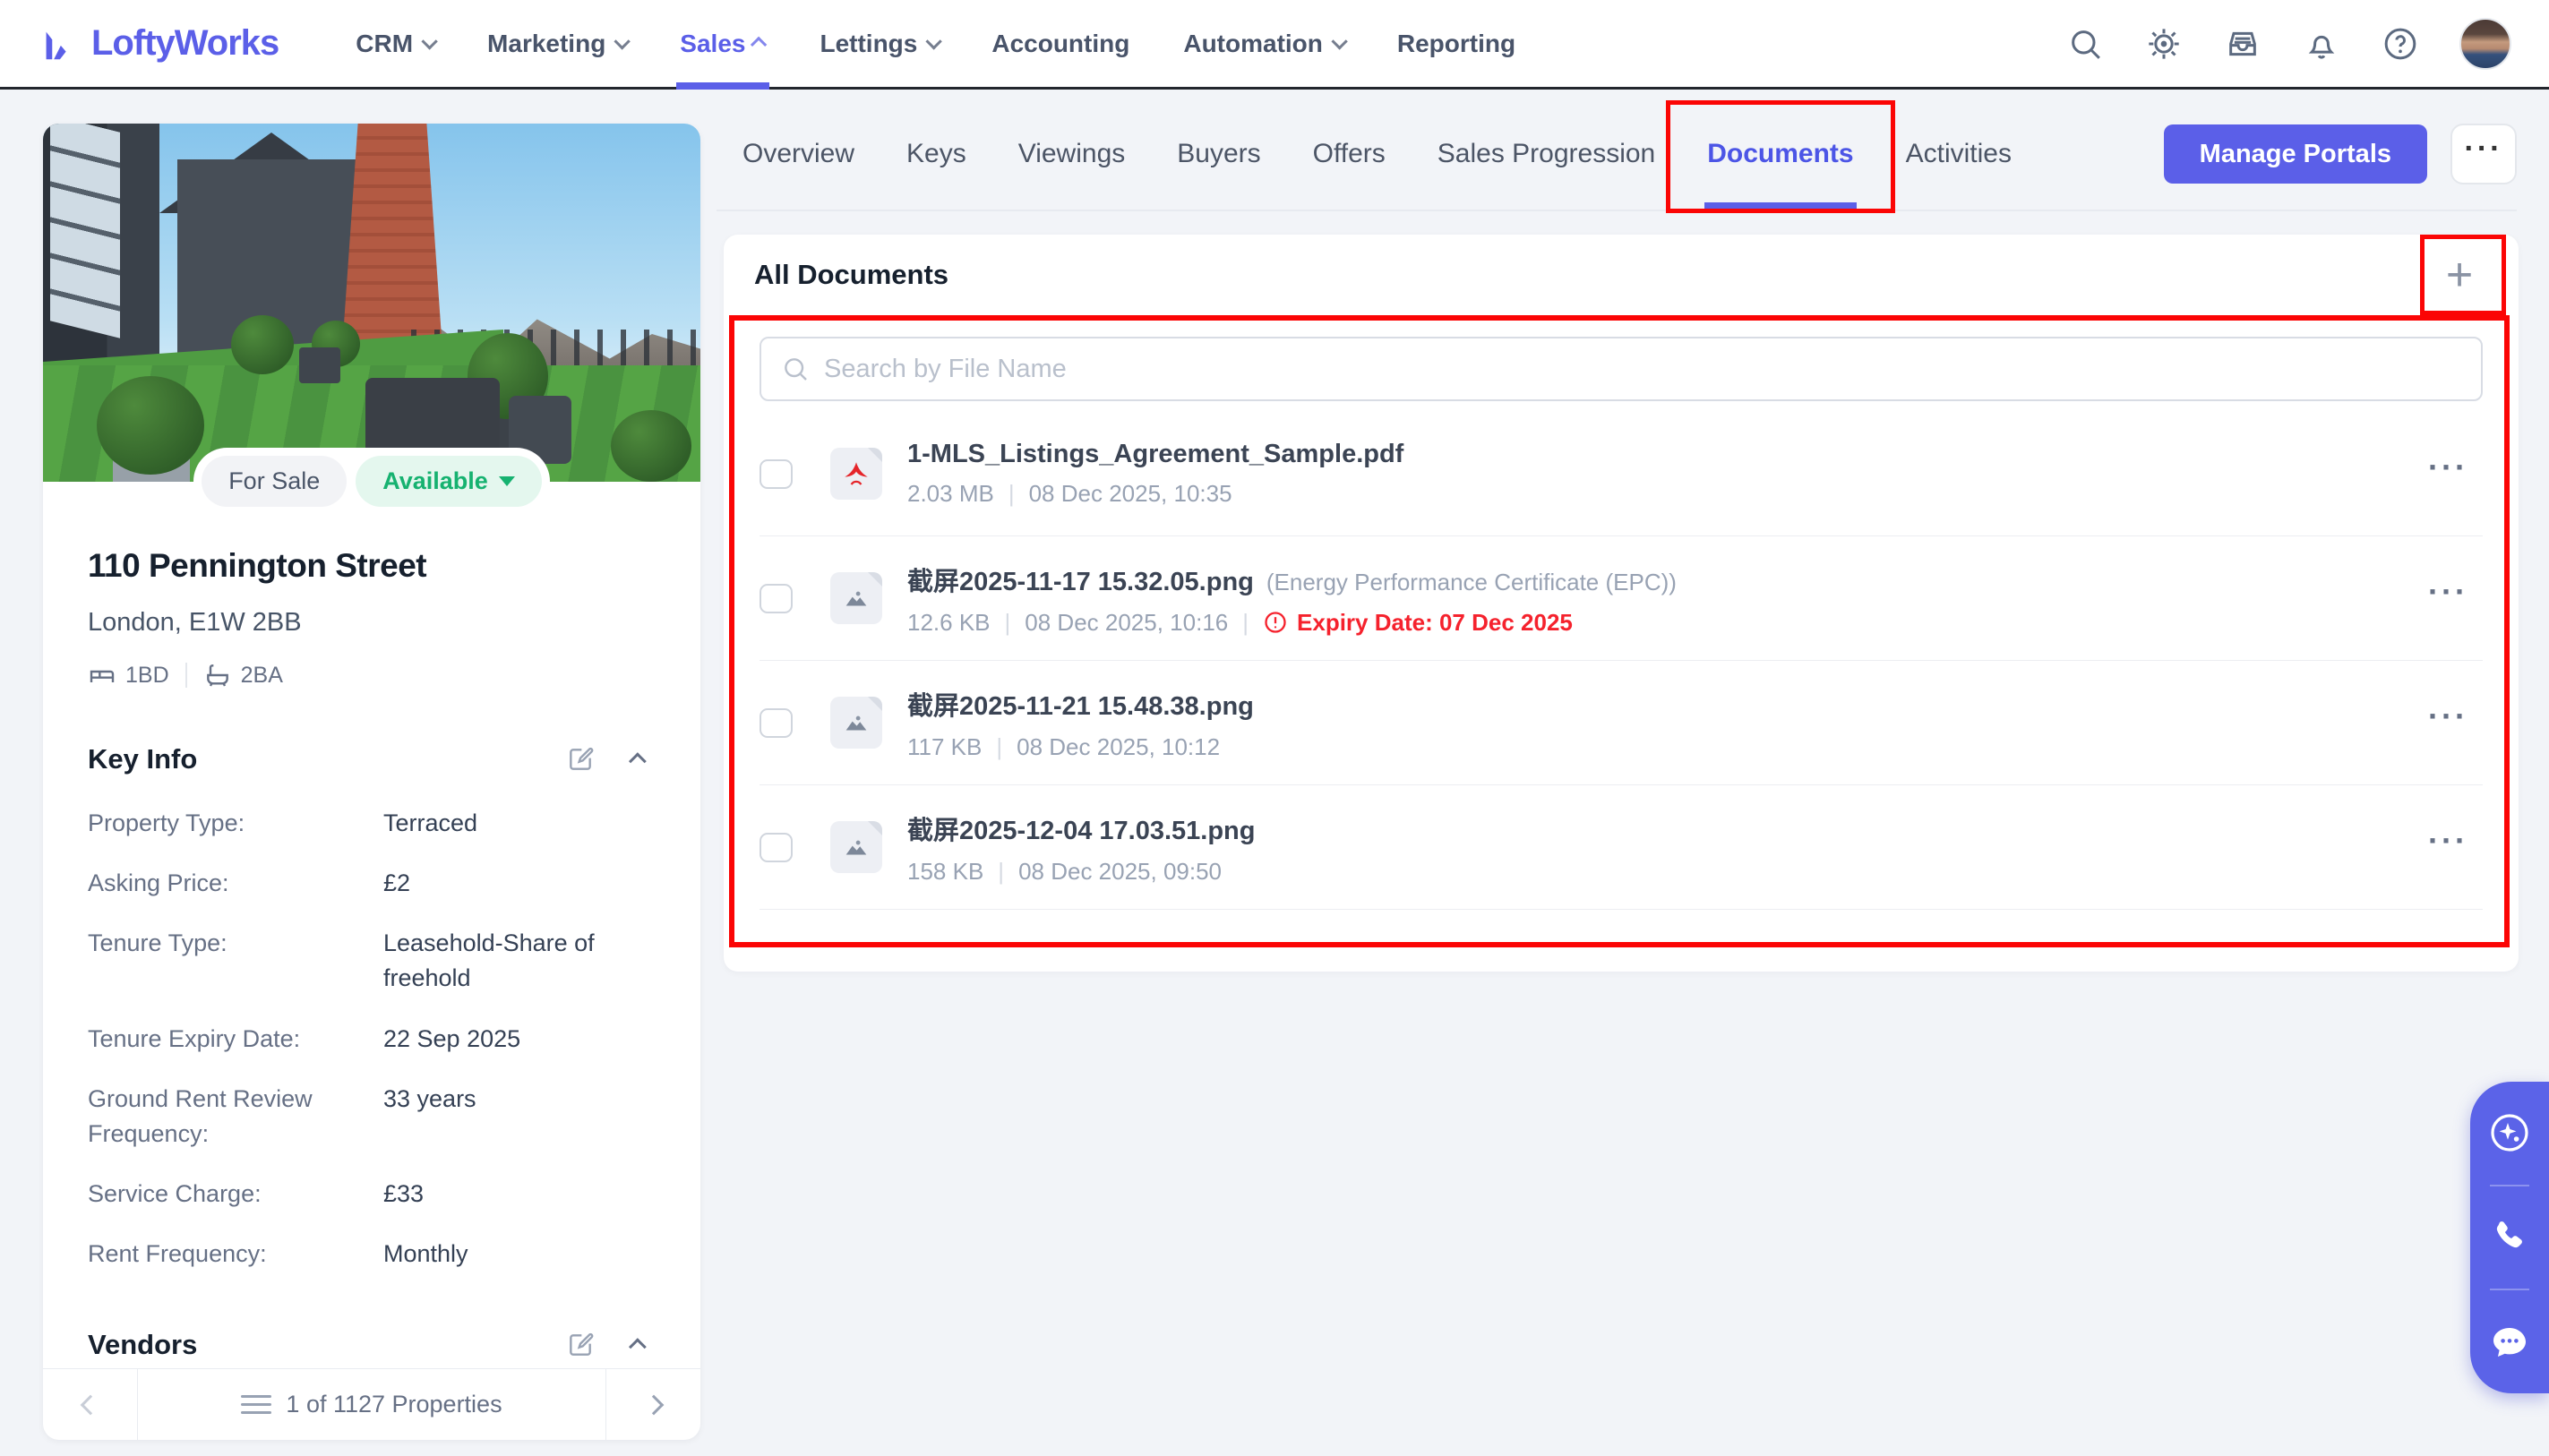 The image size is (2549, 1456). I want to click on tab: Buyers, so click(1218, 154).